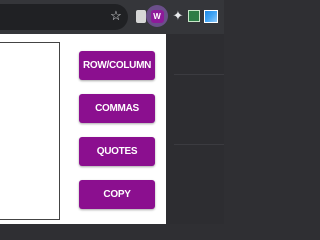  I want to click on commas-button: COMMAS, so click(117, 108).